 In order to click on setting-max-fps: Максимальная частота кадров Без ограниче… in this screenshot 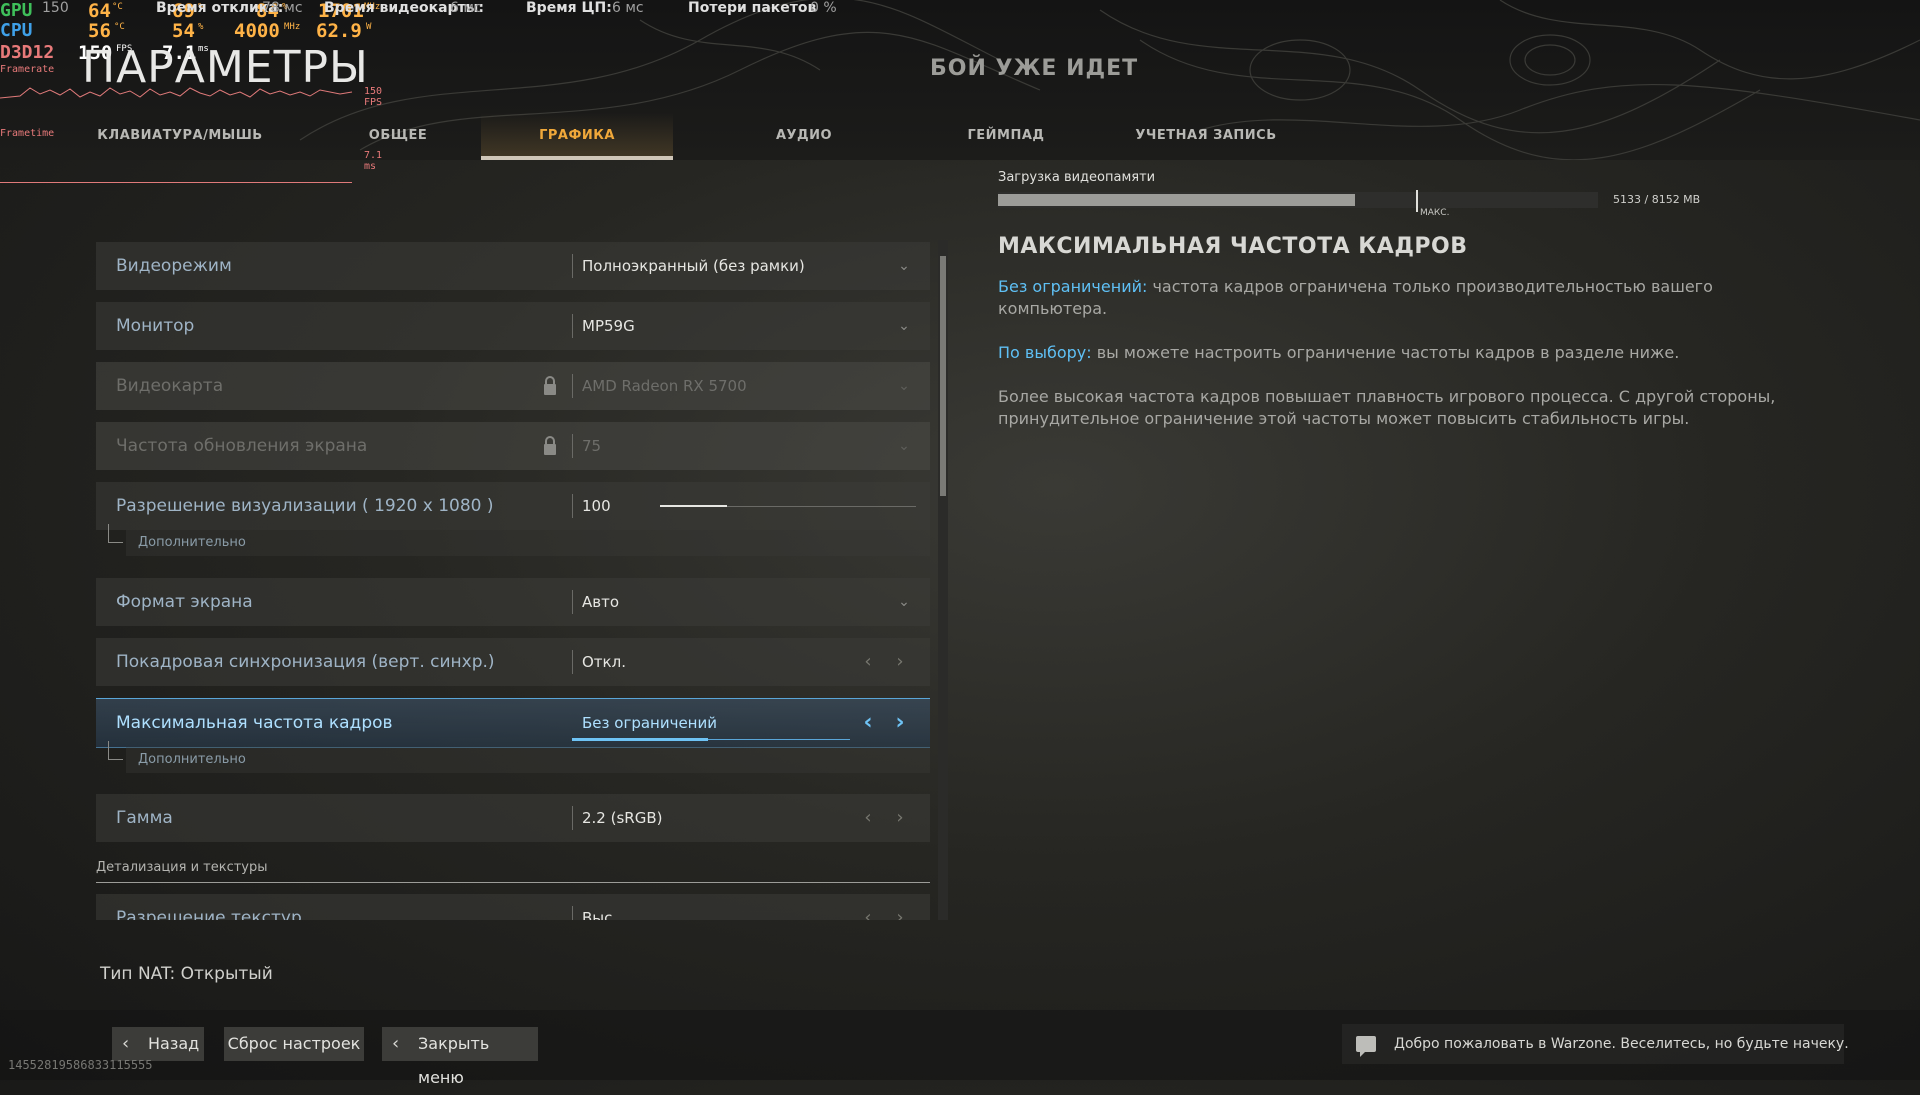, I will do `click(513, 723)`.